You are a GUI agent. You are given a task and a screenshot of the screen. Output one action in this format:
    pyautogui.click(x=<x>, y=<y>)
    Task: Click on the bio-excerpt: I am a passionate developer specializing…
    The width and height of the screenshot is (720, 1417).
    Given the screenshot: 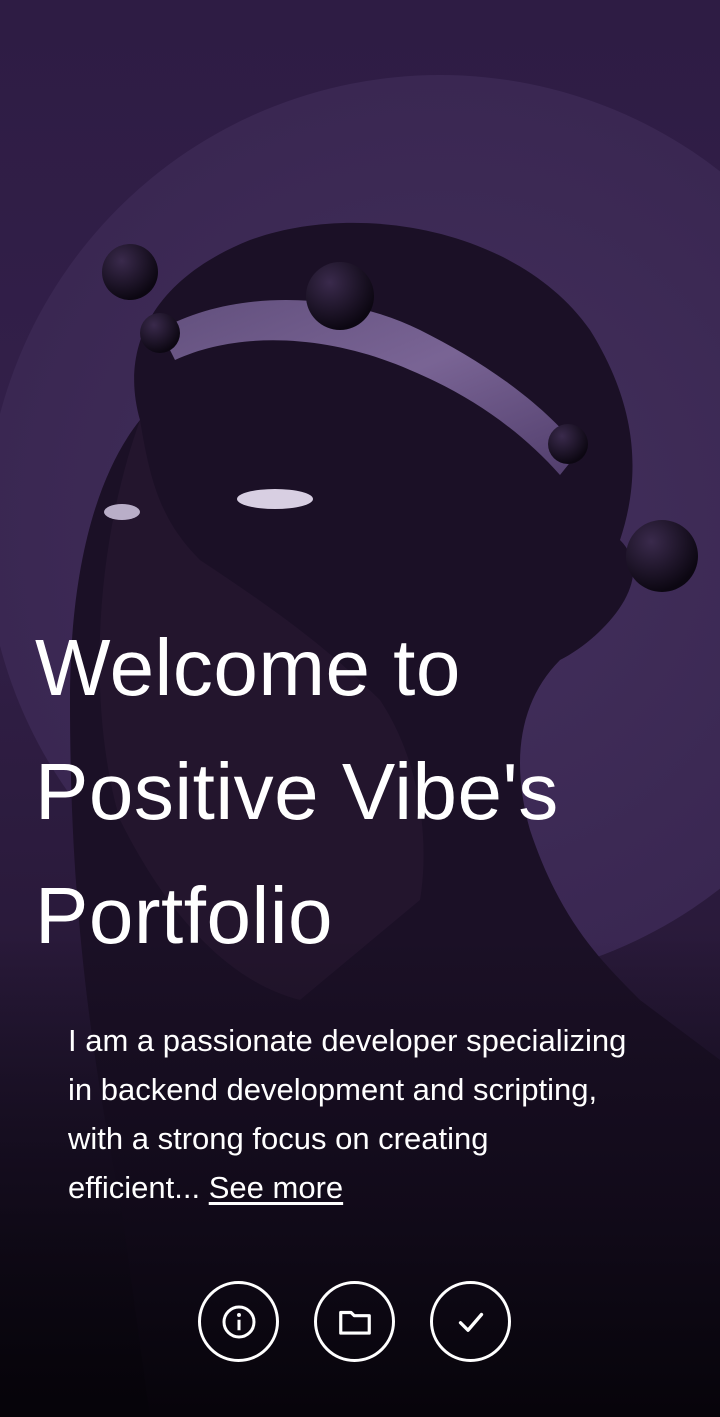 What is the action you would take?
    pyautogui.click(x=347, y=1114)
    